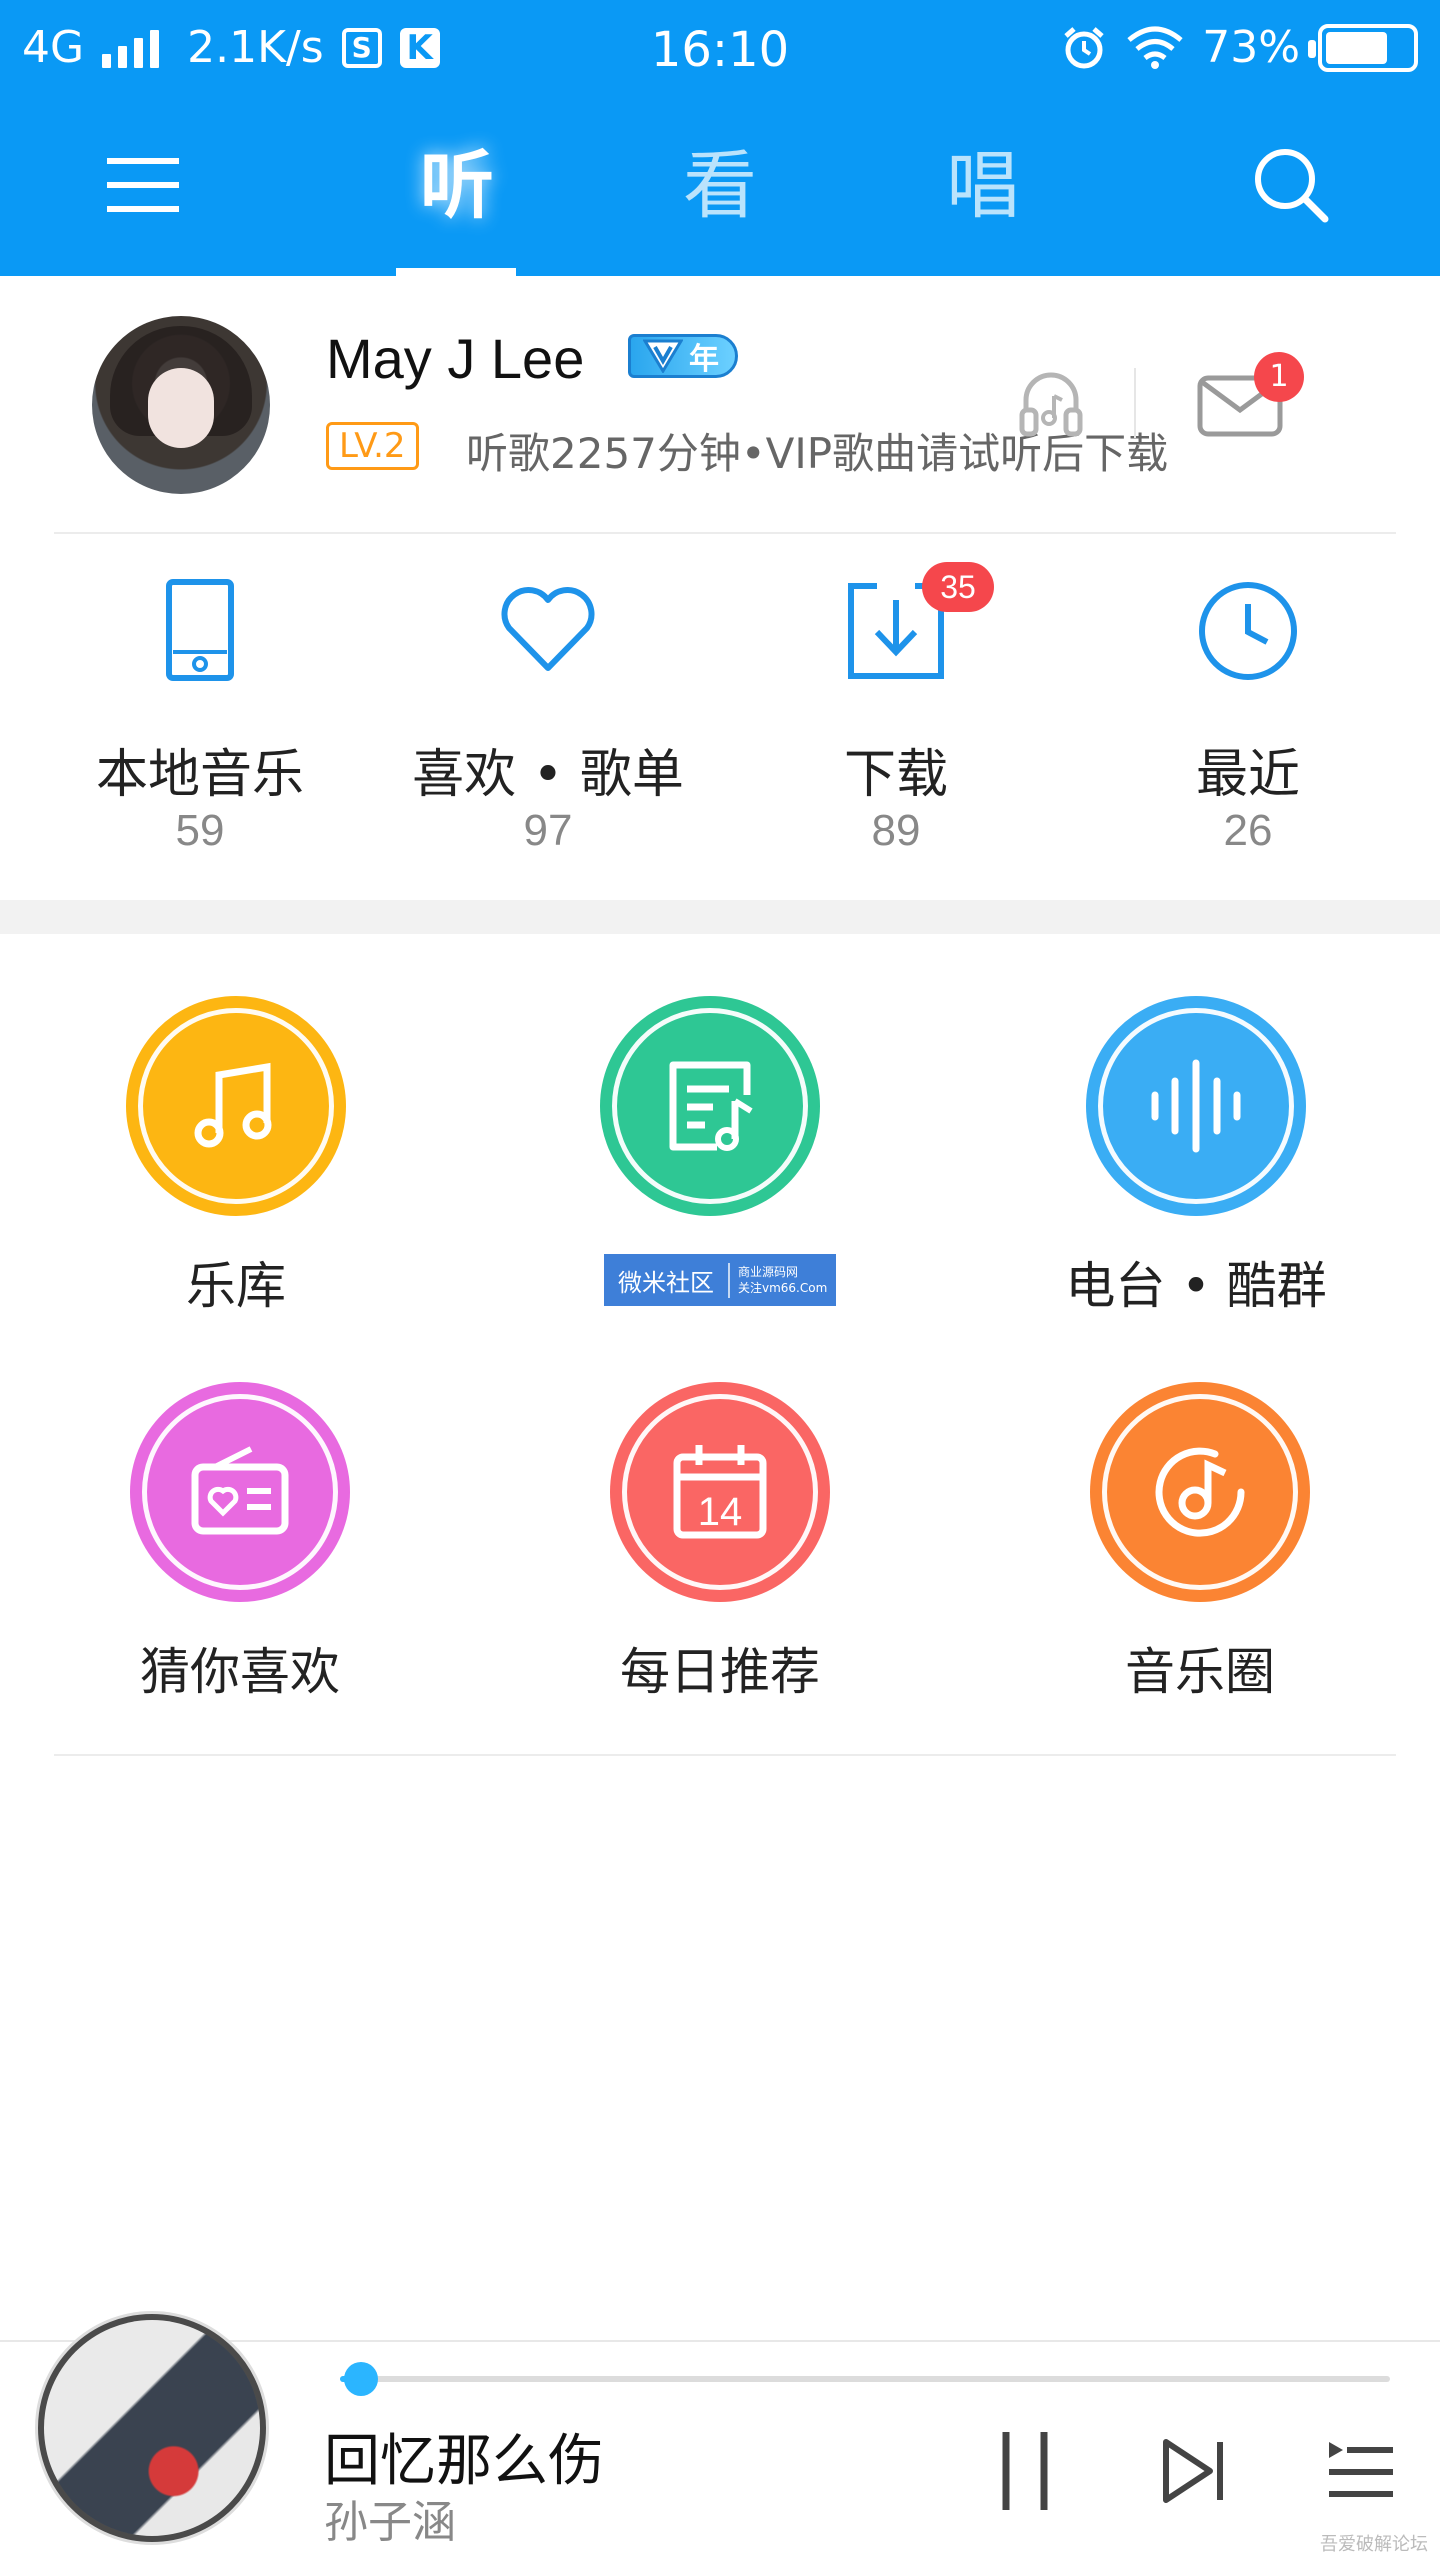  Describe the element at coordinates (704, 359) in the screenshot. I see `vip-badge-label: 年` at that location.